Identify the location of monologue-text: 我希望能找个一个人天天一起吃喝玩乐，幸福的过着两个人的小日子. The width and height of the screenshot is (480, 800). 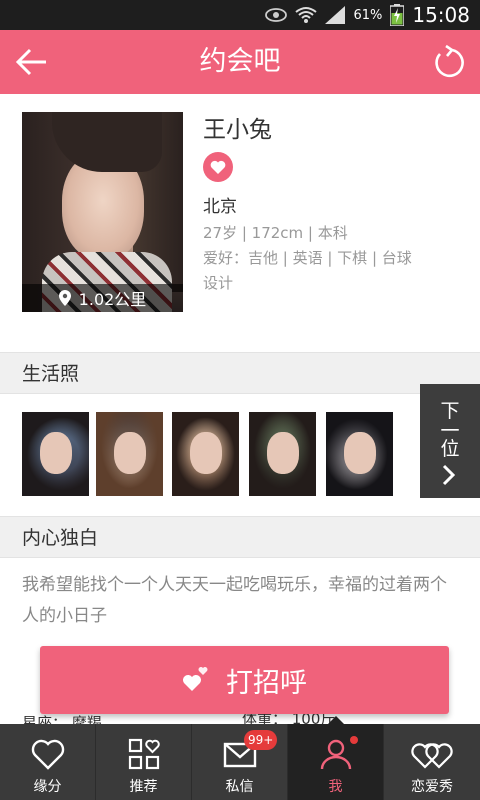
(234, 600).